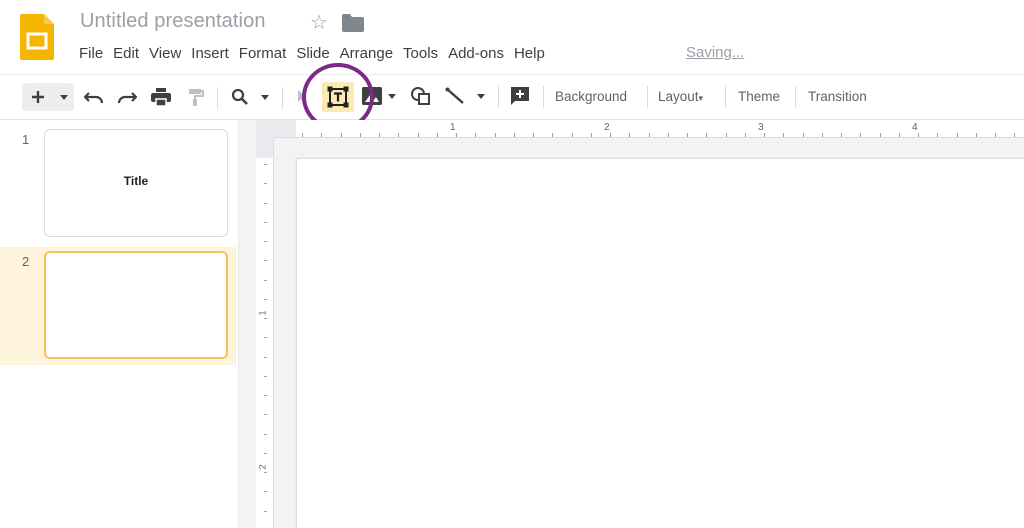 Image resolution: width=1024 pixels, height=528 pixels. I want to click on slide-number: 1, so click(26, 139).